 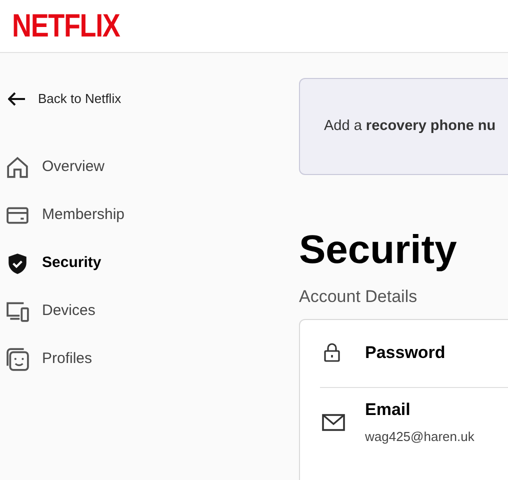 What do you see at coordinates (149, 311) in the screenshot?
I see `sidebar-item: Devices` at bounding box center [149, 311].